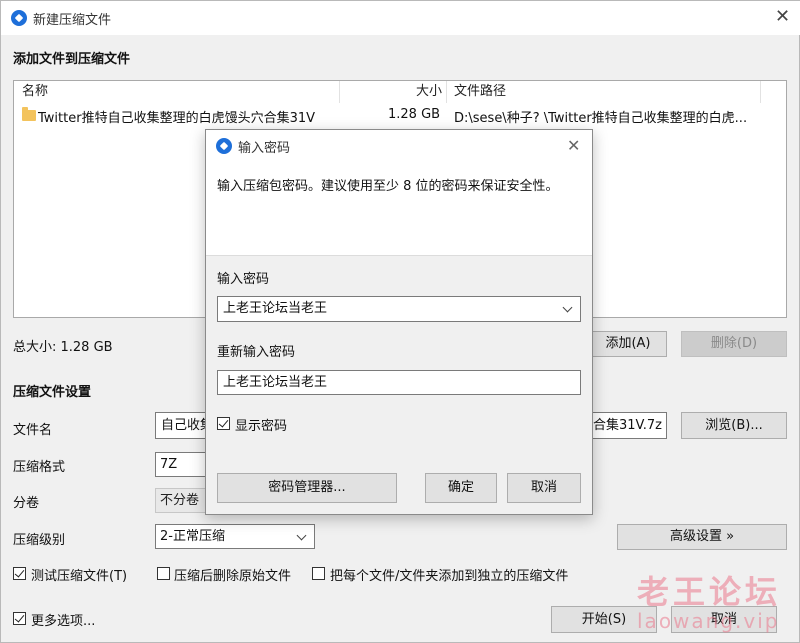 The height and width of the screenshot is (643, 800). Describe the element at coordinates (544, 488) in the screenshot. I see `dialog-cancel-button: 取消` at that location.